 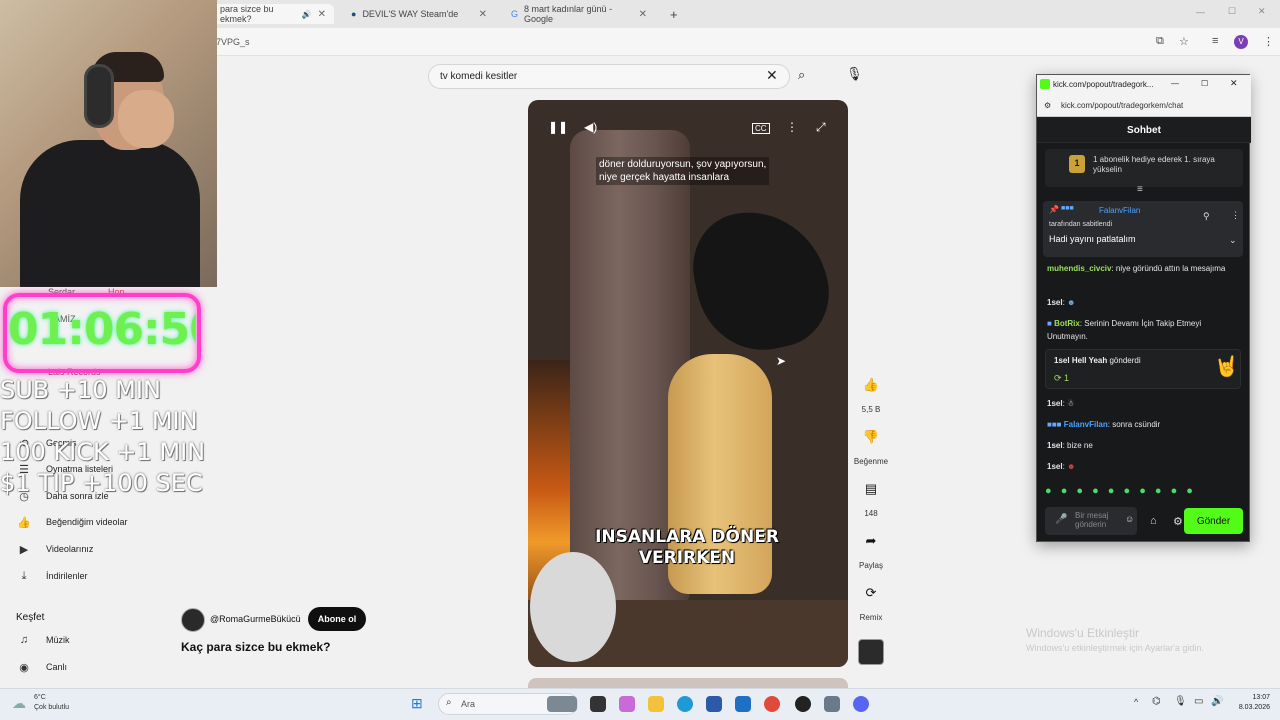 I want to click on chevron-down-icon: ⌄, so click(x=1233, y=240).